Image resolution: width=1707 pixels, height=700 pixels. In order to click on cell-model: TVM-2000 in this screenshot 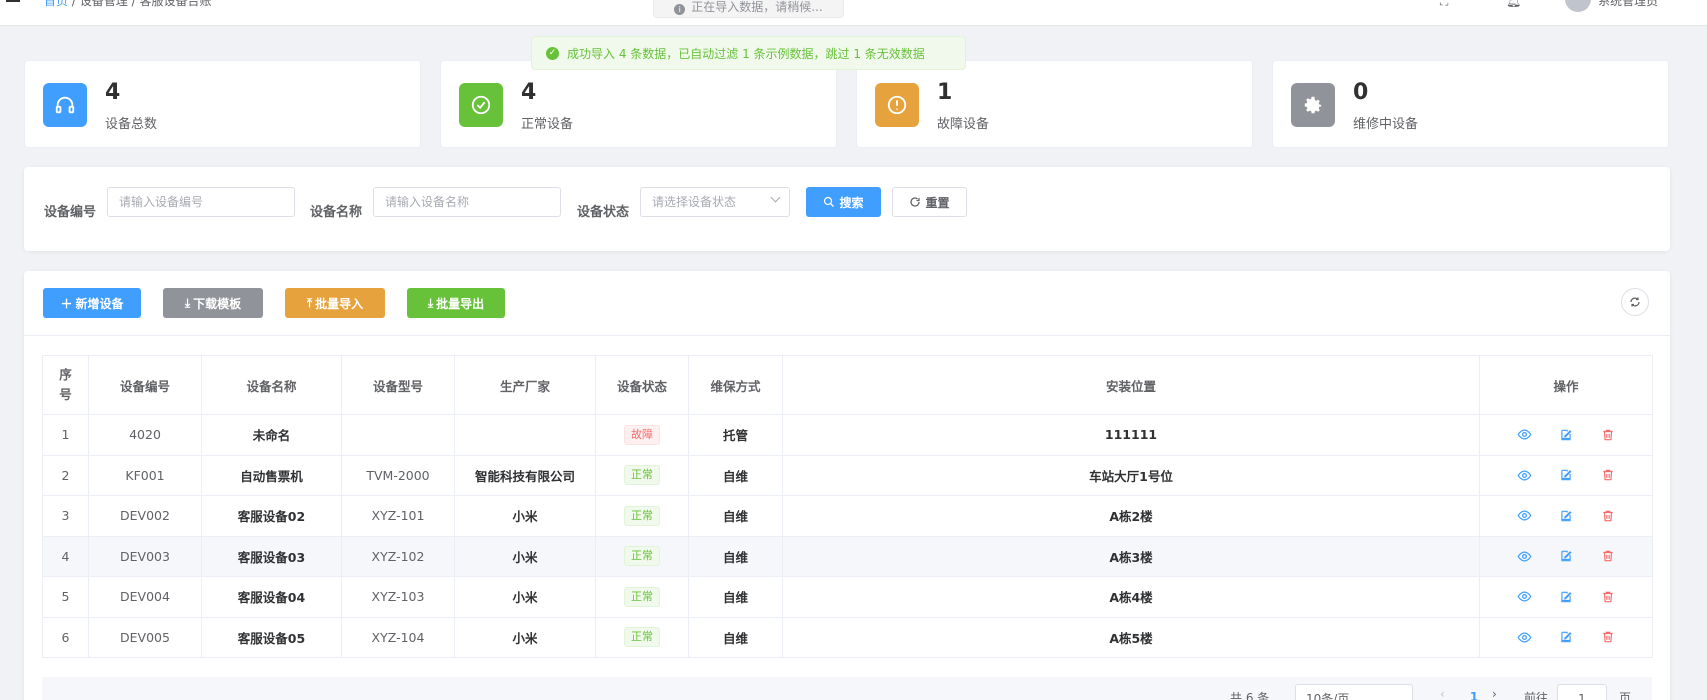, I will do `click(398, 475)`.